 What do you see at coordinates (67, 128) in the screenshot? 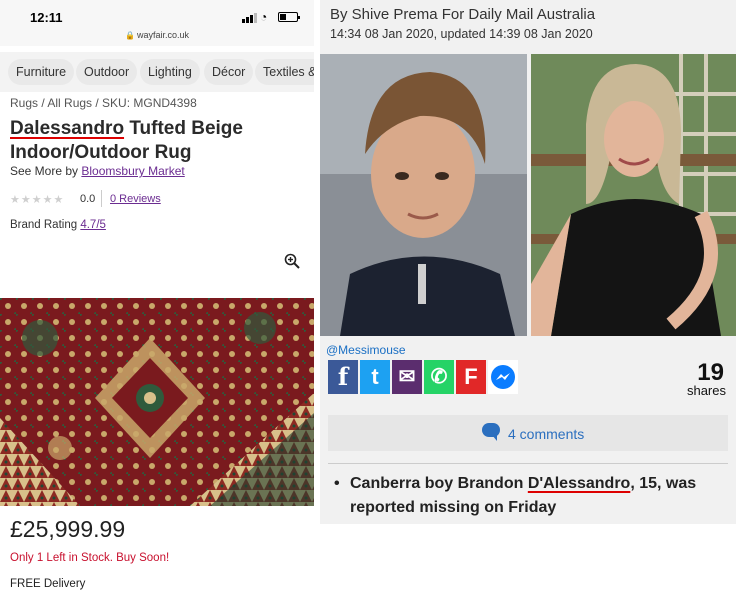
I see `title-highlight: Dalessandro` at bounding box center [67, 128].